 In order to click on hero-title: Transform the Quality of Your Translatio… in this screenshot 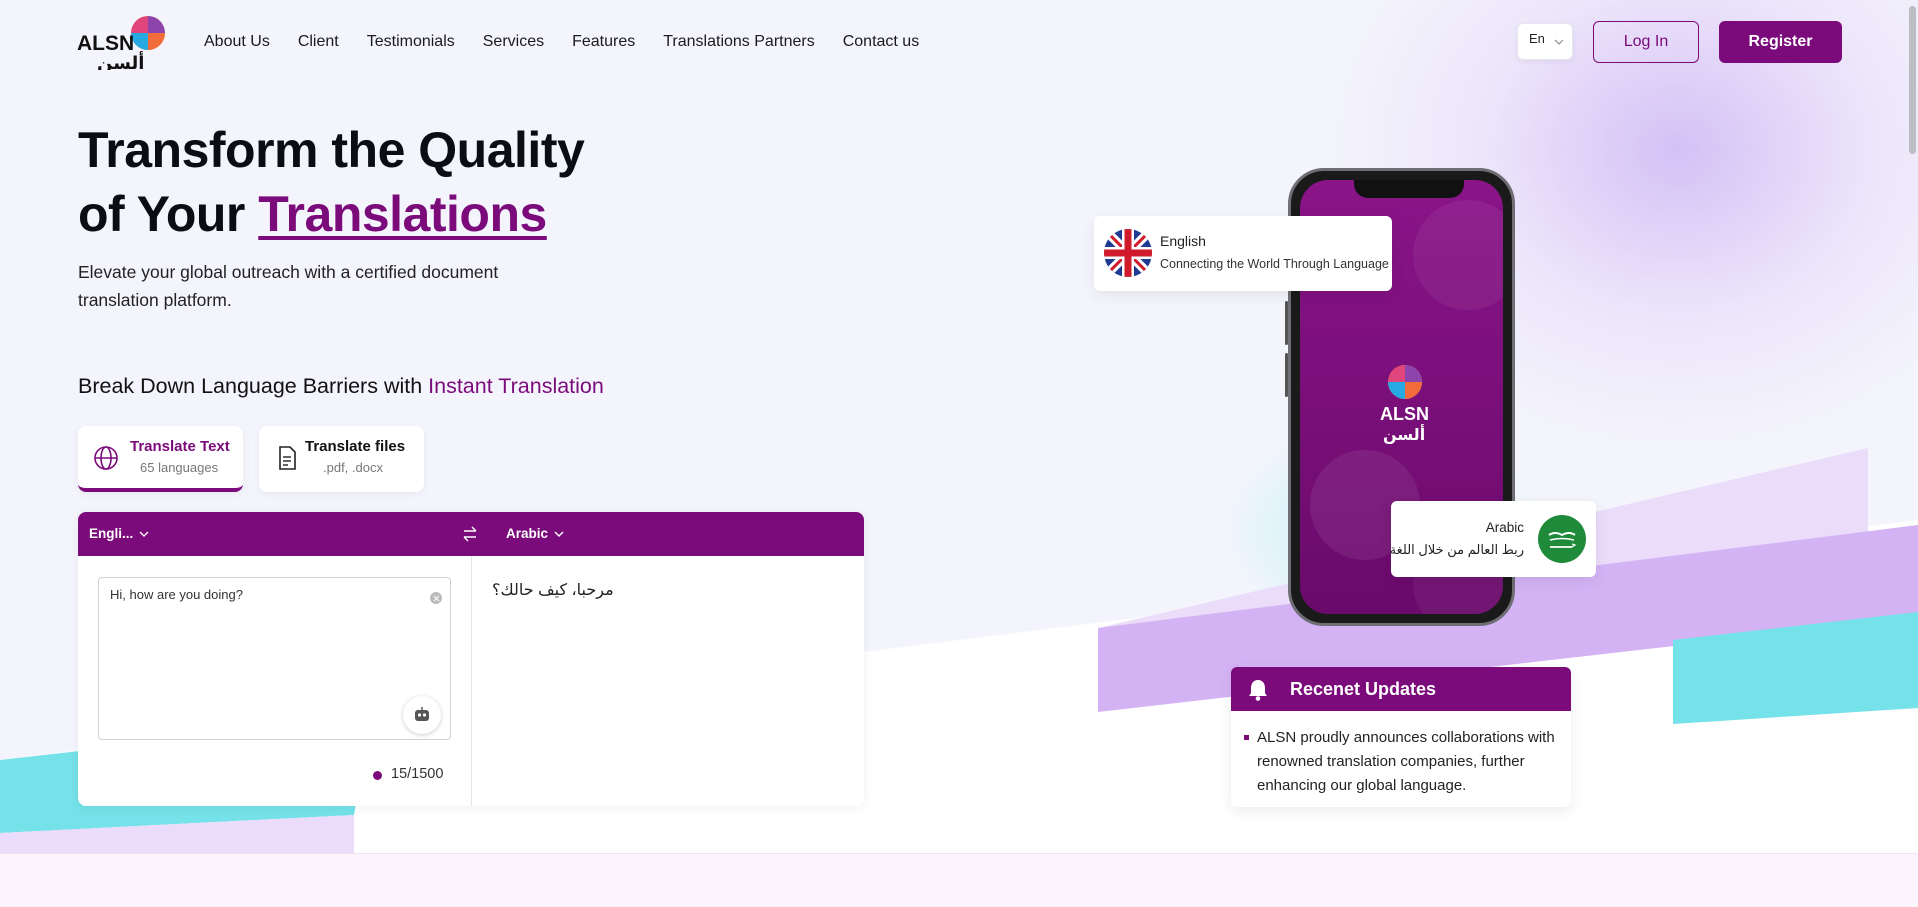, I will do `click(331, 182)`.